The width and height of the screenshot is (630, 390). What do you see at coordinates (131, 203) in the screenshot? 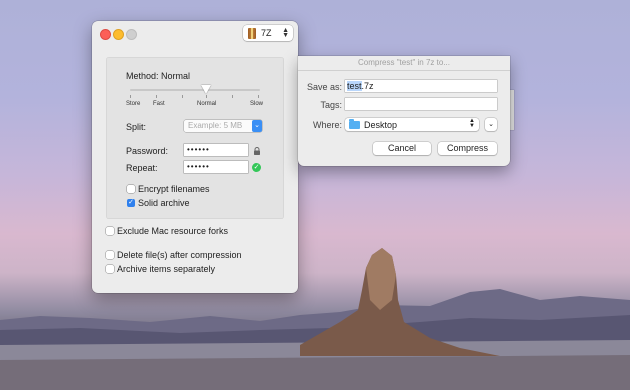
I see `solid-archive-checkbox: ✓` at bounding box center [131, 203].